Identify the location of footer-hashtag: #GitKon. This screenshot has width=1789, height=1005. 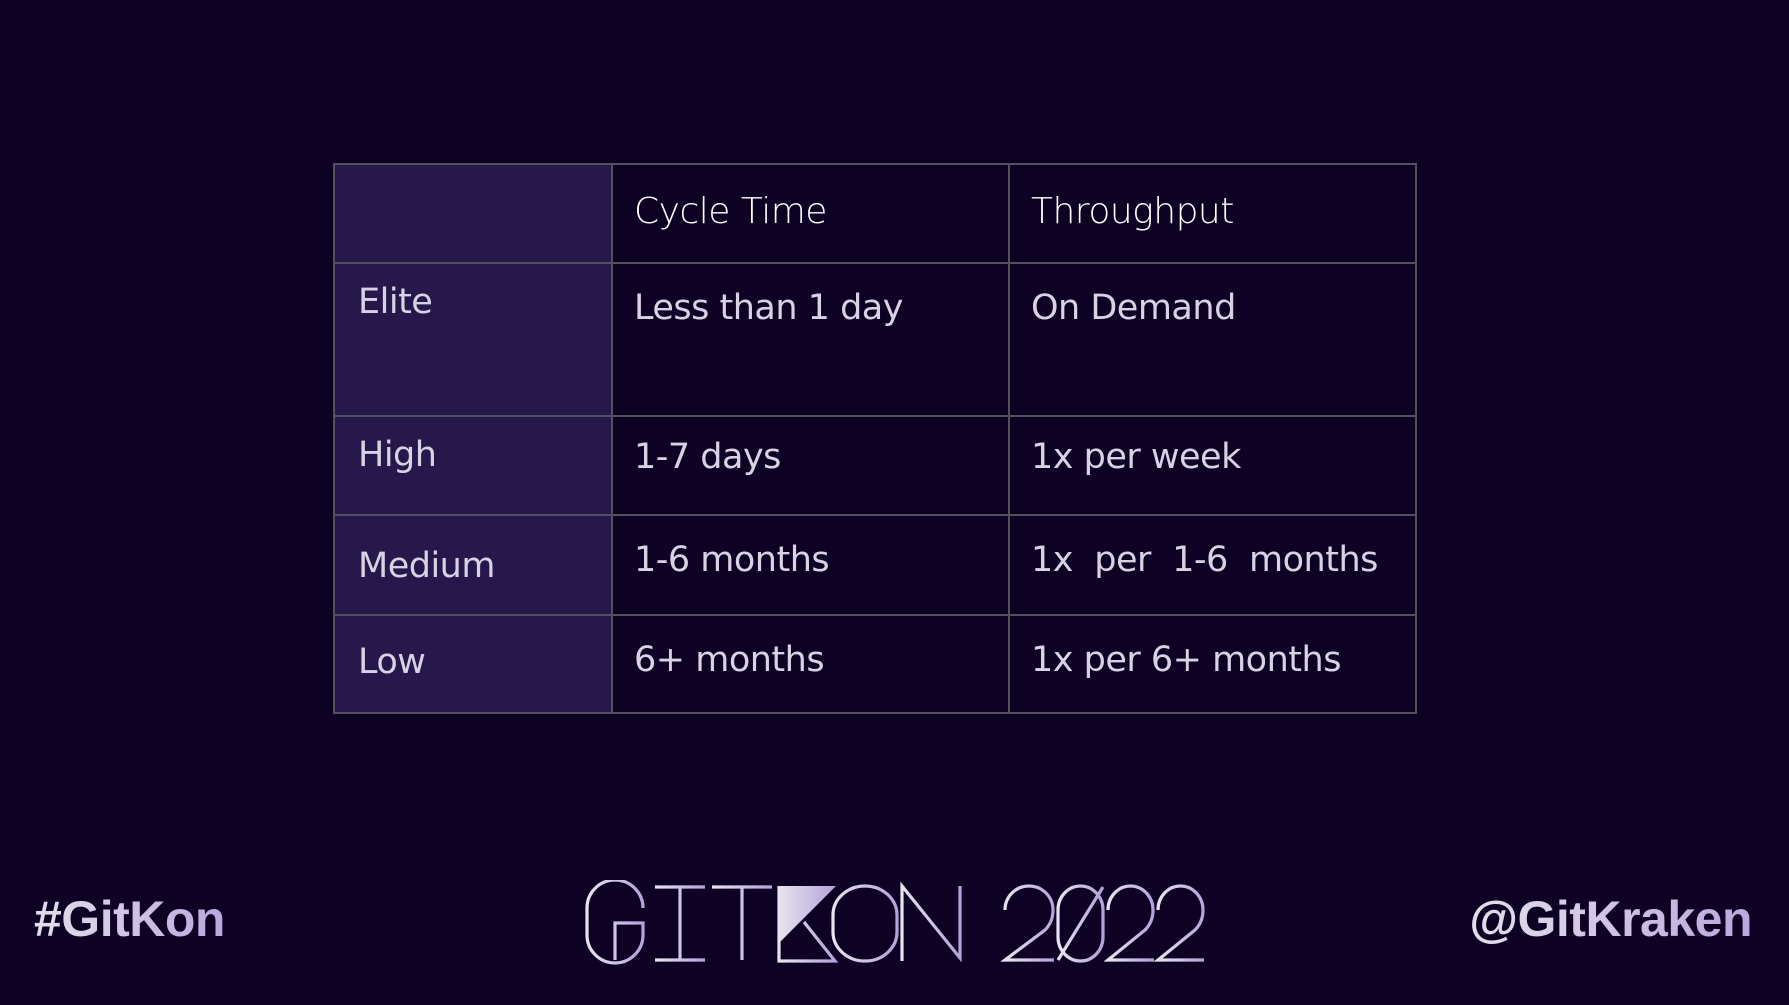
(129, 919).